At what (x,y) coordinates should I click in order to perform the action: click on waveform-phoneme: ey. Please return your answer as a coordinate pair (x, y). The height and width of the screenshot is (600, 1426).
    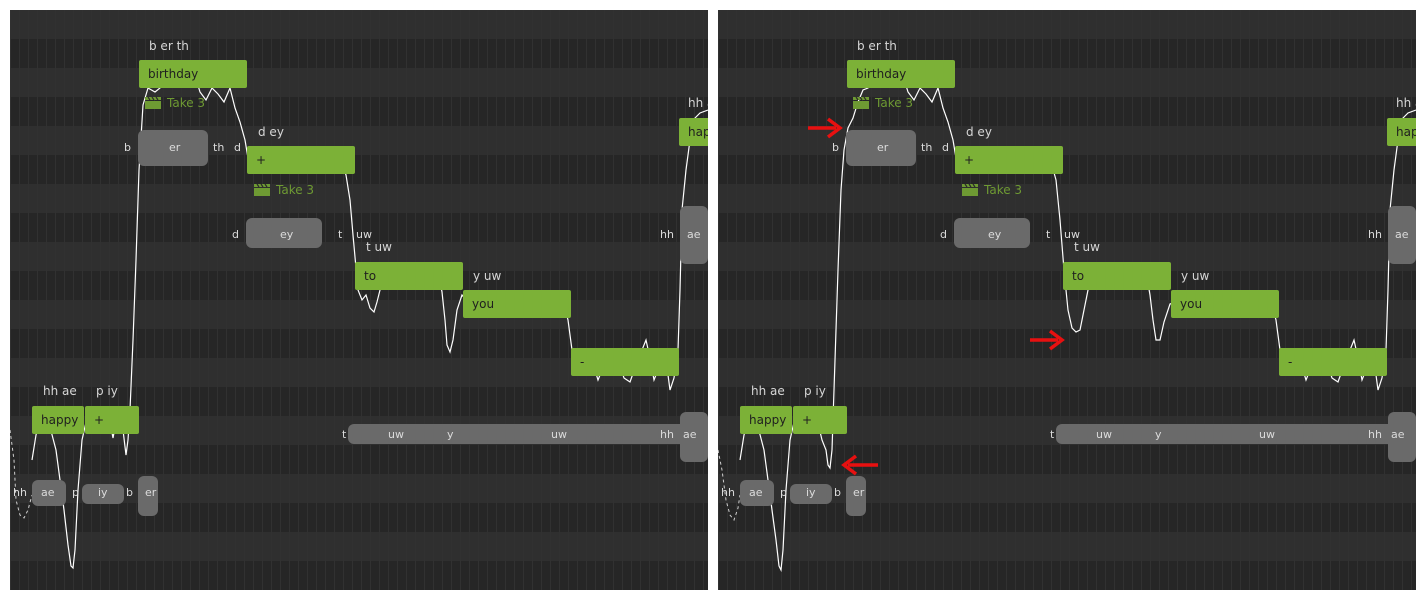
    Looking at the image, I should click on (995, 234).